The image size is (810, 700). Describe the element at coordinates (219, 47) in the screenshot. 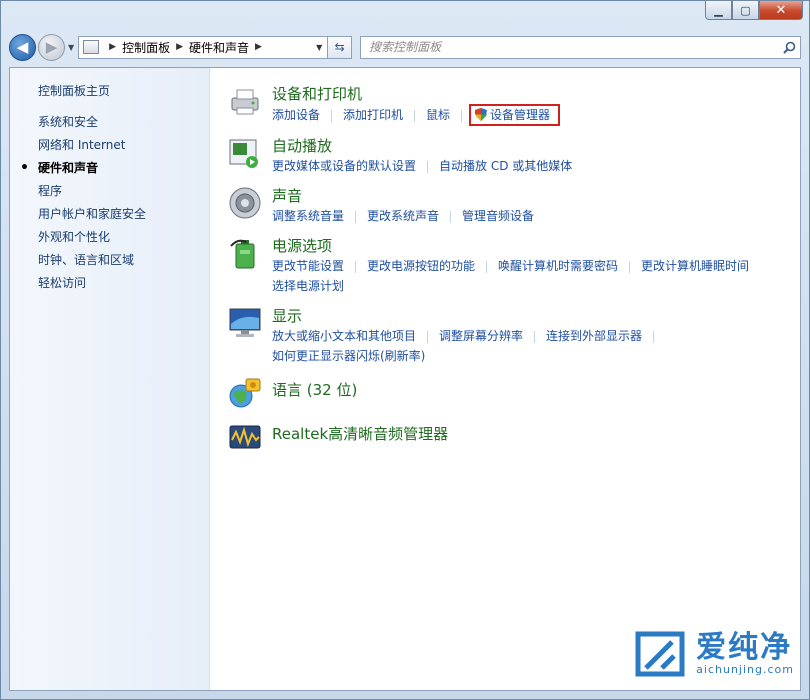

I see `breadcrumb-hardware-sound: 硬件和声音` at that location.